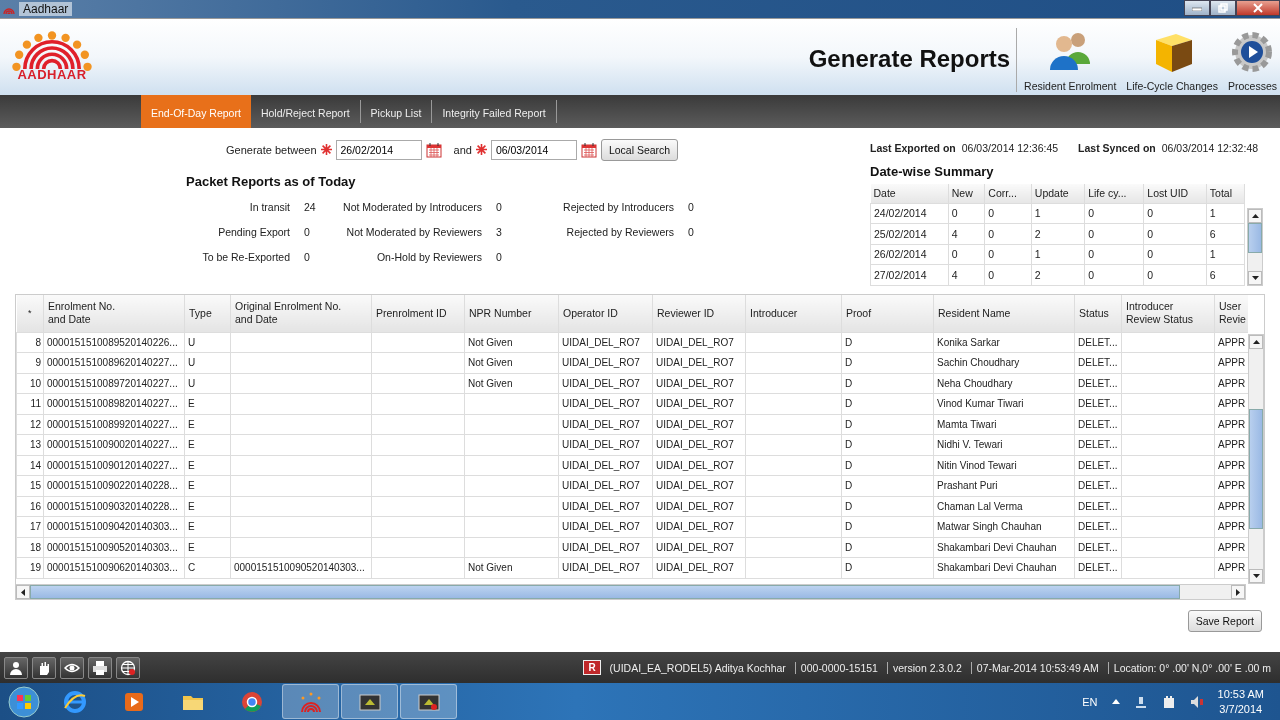  I want to click on up-arrow-icon, so click(1255, 215).